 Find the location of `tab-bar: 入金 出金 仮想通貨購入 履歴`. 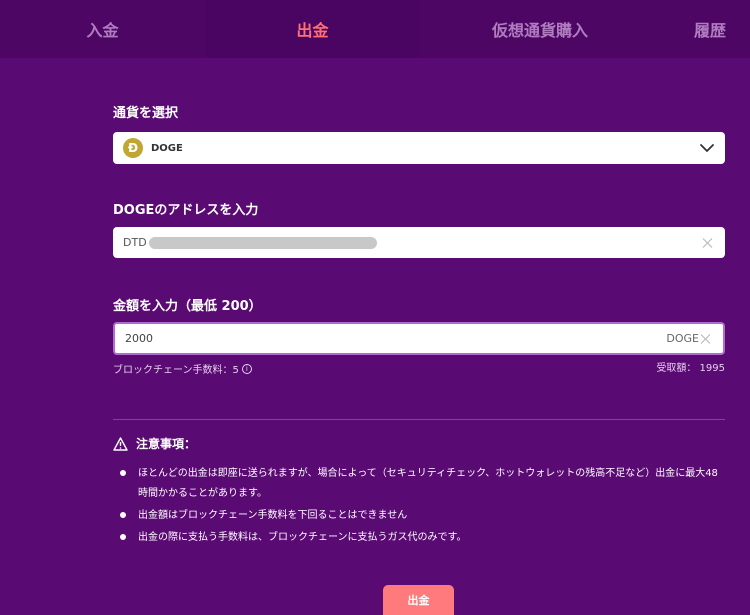

tab-bar: 入金 出金 仮想通貨購入 履歴 is located at coordinates (375, 29).